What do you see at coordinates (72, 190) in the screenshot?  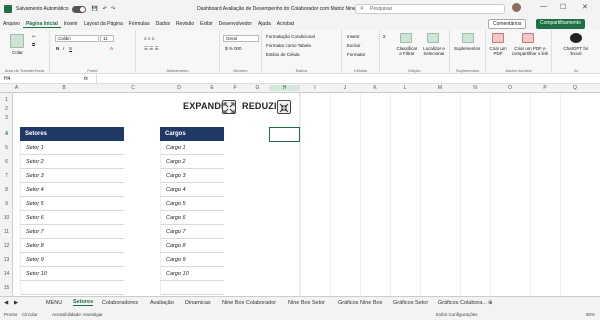 I see `table-row: Setor 4` at bounding box center [72, 190].